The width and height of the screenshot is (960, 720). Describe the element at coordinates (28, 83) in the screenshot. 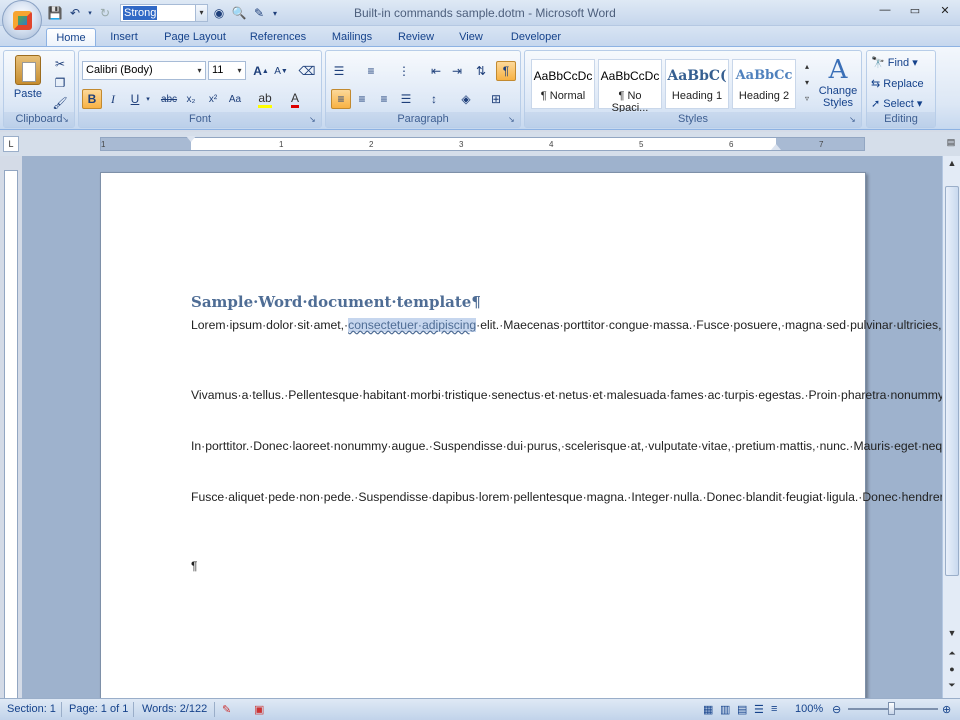

I see `paste-button: Paste` at that location.